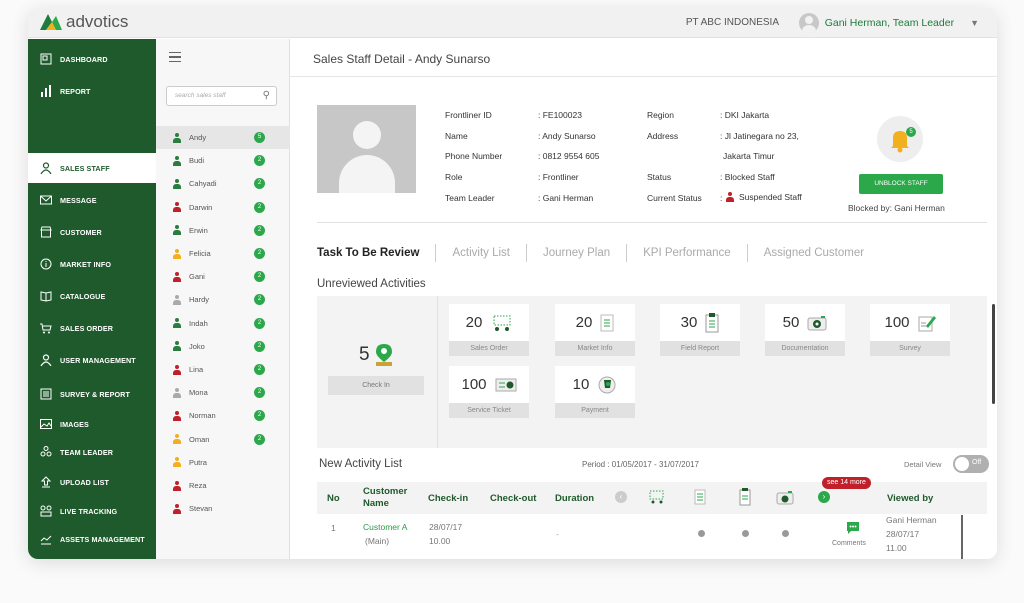 The height and width of the screenshot is (603, 1024). I want to click on table-scrollbar, so click(962, 537).